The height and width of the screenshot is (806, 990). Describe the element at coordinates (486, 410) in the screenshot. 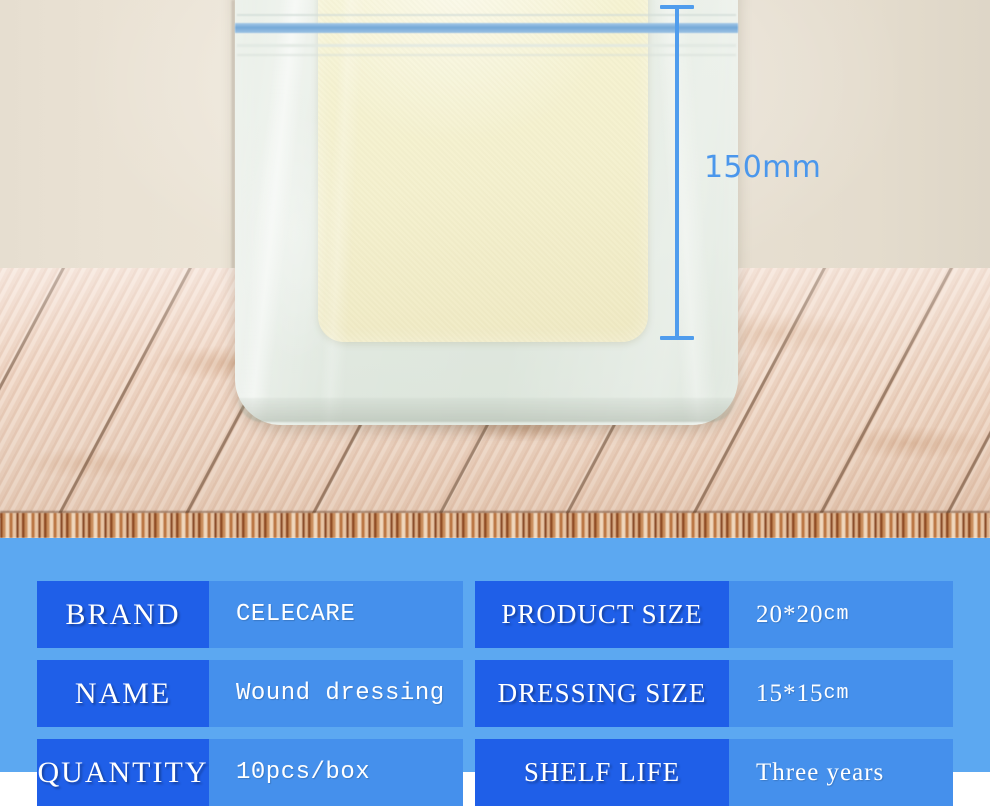

I see `package-bottom-seal` at that location.